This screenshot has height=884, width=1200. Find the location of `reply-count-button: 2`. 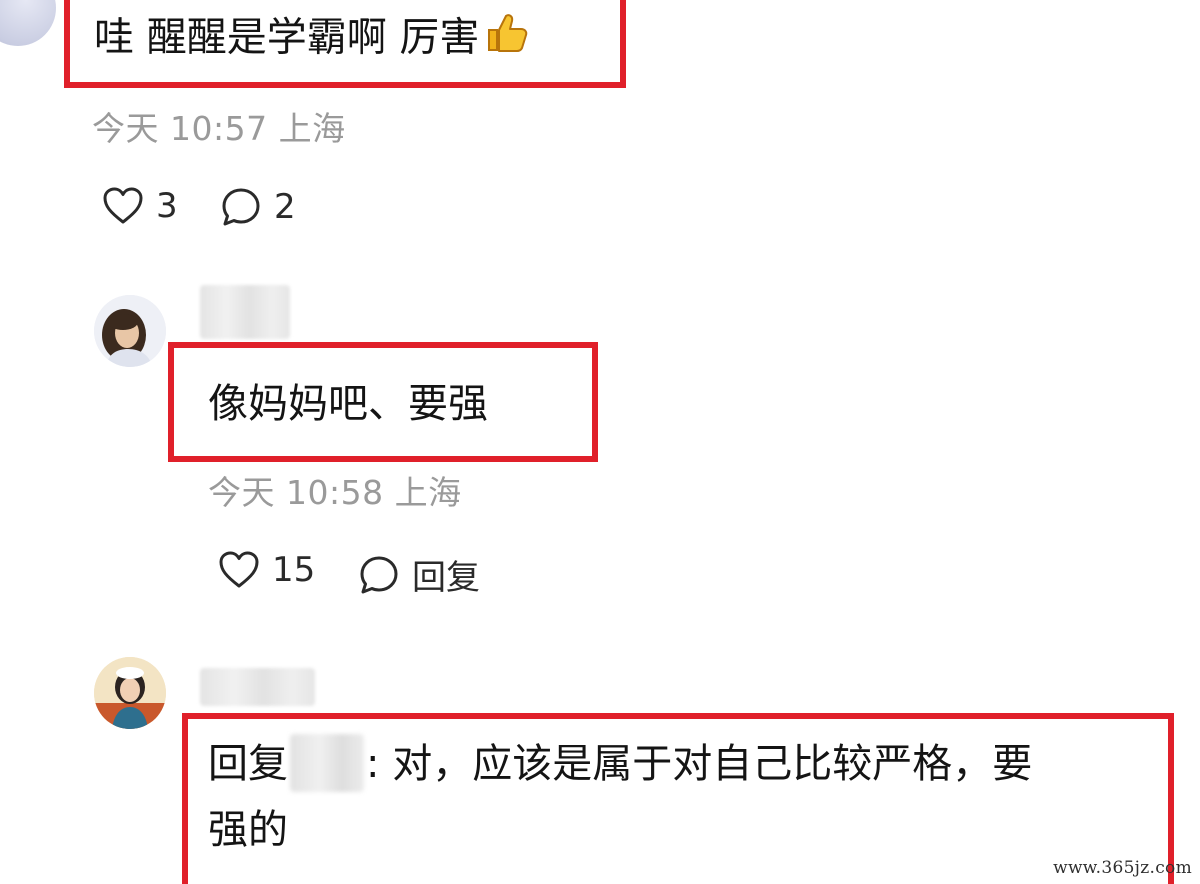

reply-count-button: 2 is located at coordinates (258, 207).